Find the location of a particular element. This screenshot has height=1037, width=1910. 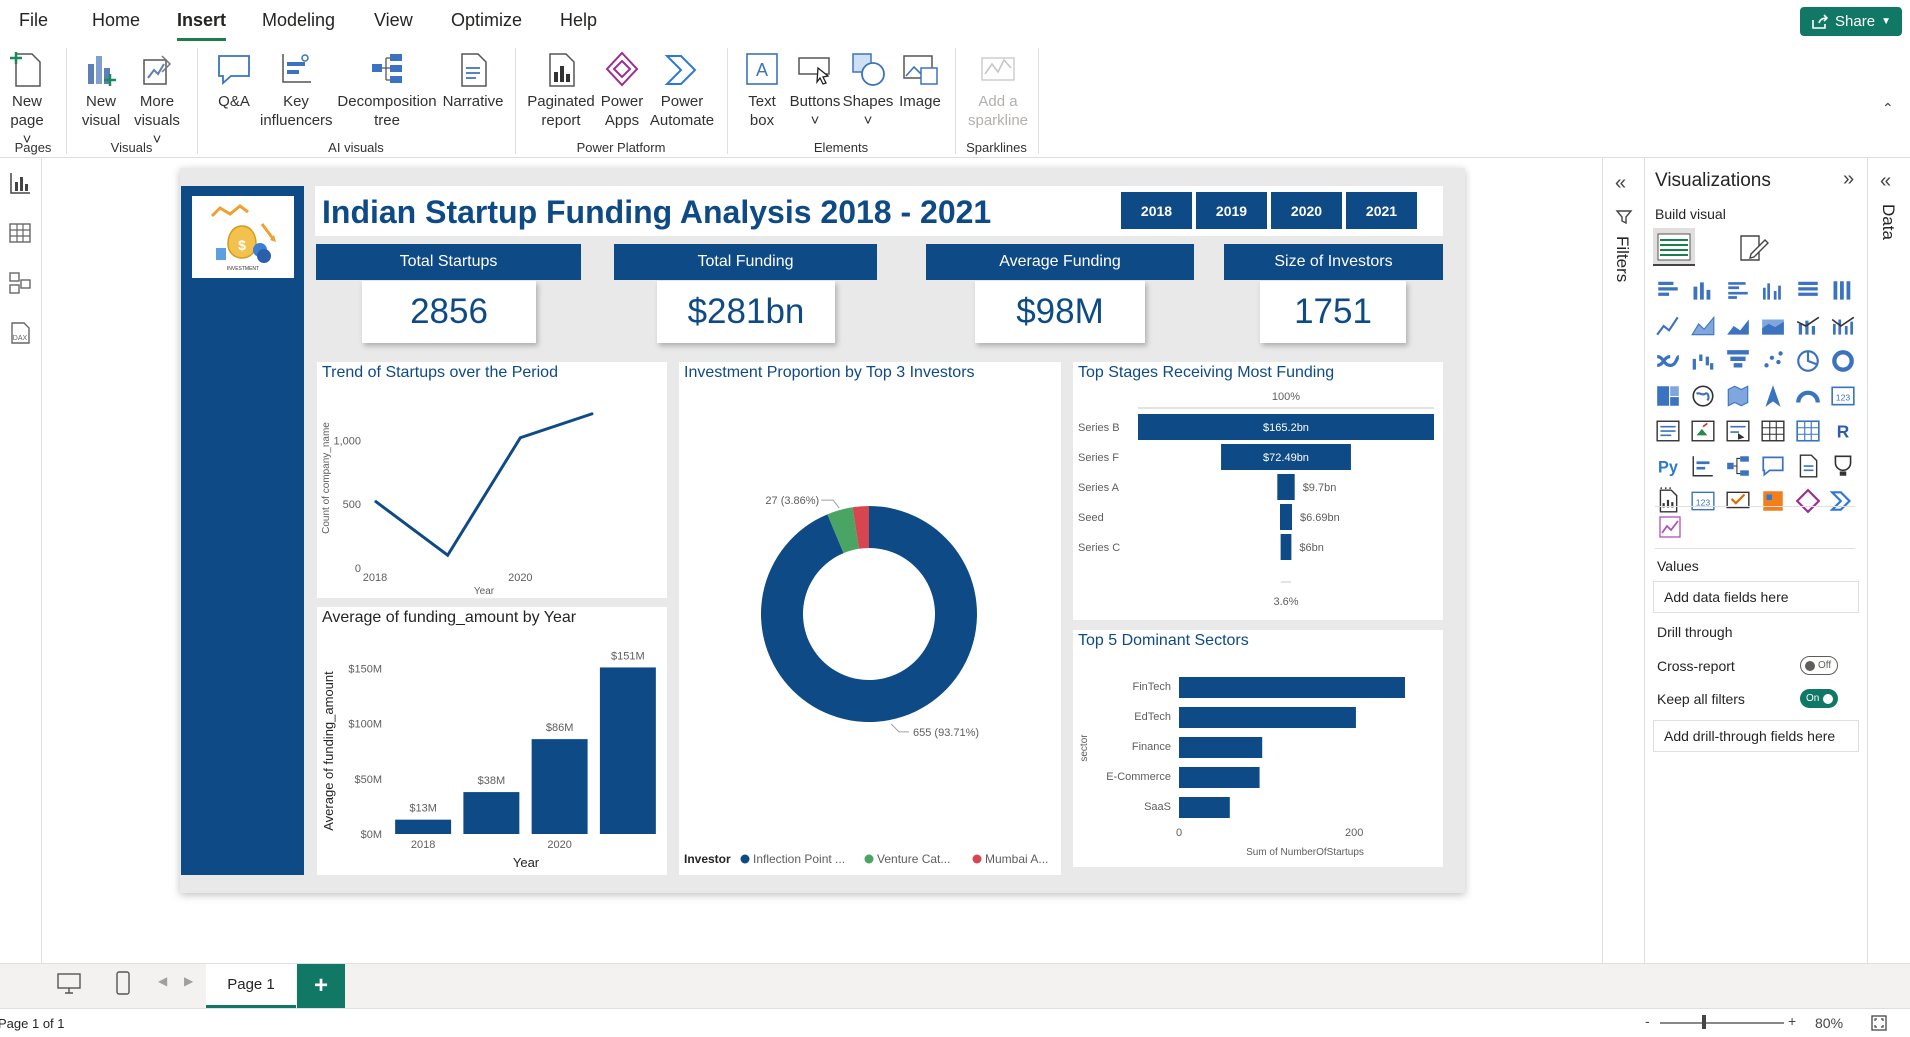

new-visual-button: New visual is located at coordinates (101, 90).